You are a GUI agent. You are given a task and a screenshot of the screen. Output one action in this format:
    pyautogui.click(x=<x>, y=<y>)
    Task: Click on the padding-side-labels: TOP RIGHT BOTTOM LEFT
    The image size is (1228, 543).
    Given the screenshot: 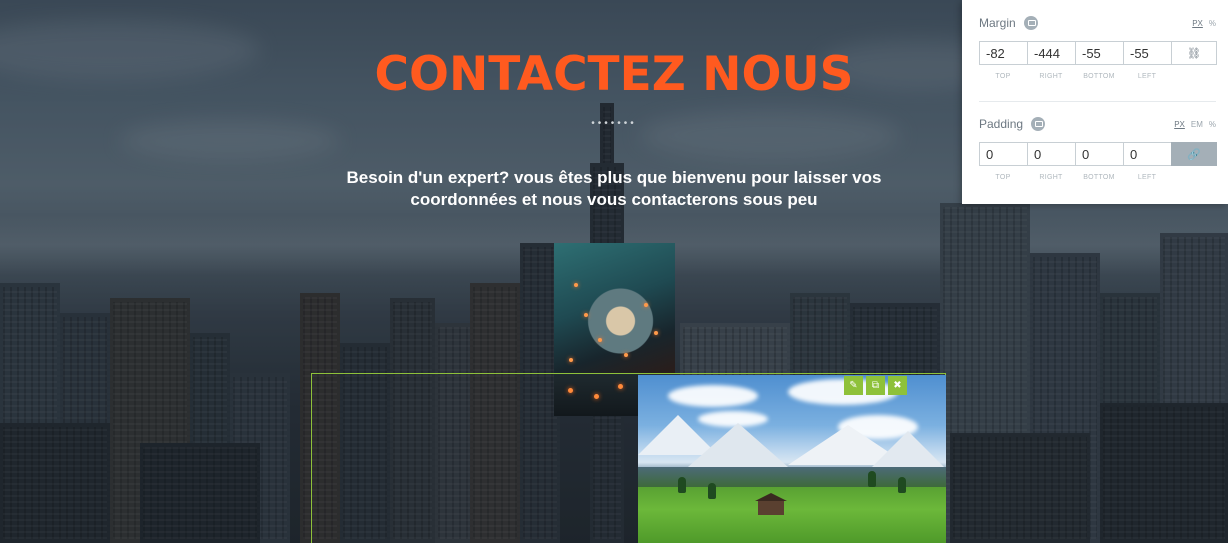 What is the action you would take?
    pyautogui.click(x=1098, y=177)
    